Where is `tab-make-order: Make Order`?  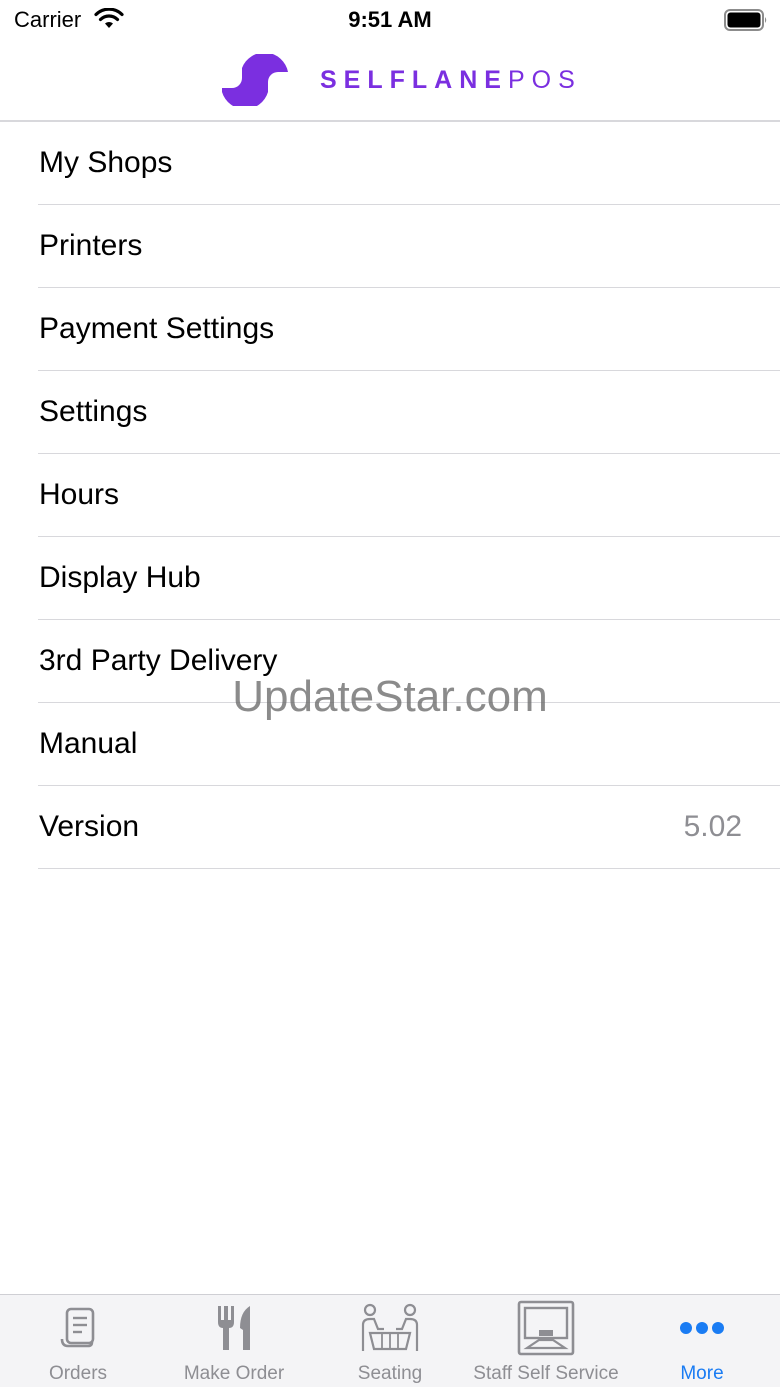
tab-make-order: Make Order is located at coordinates (234, 1341).